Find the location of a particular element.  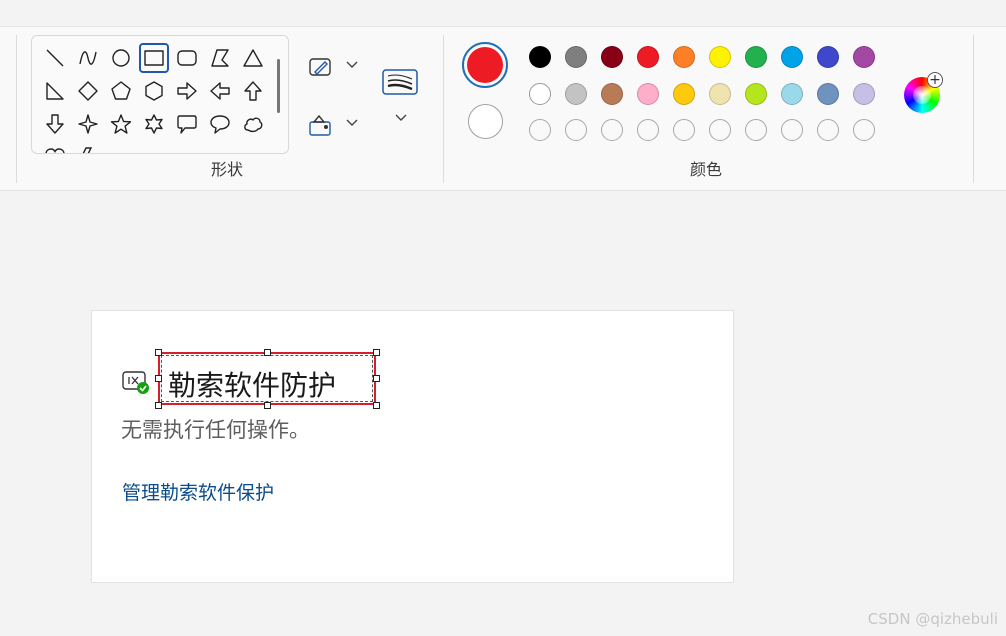

polygon-icon is located at coordinates (220, 58).